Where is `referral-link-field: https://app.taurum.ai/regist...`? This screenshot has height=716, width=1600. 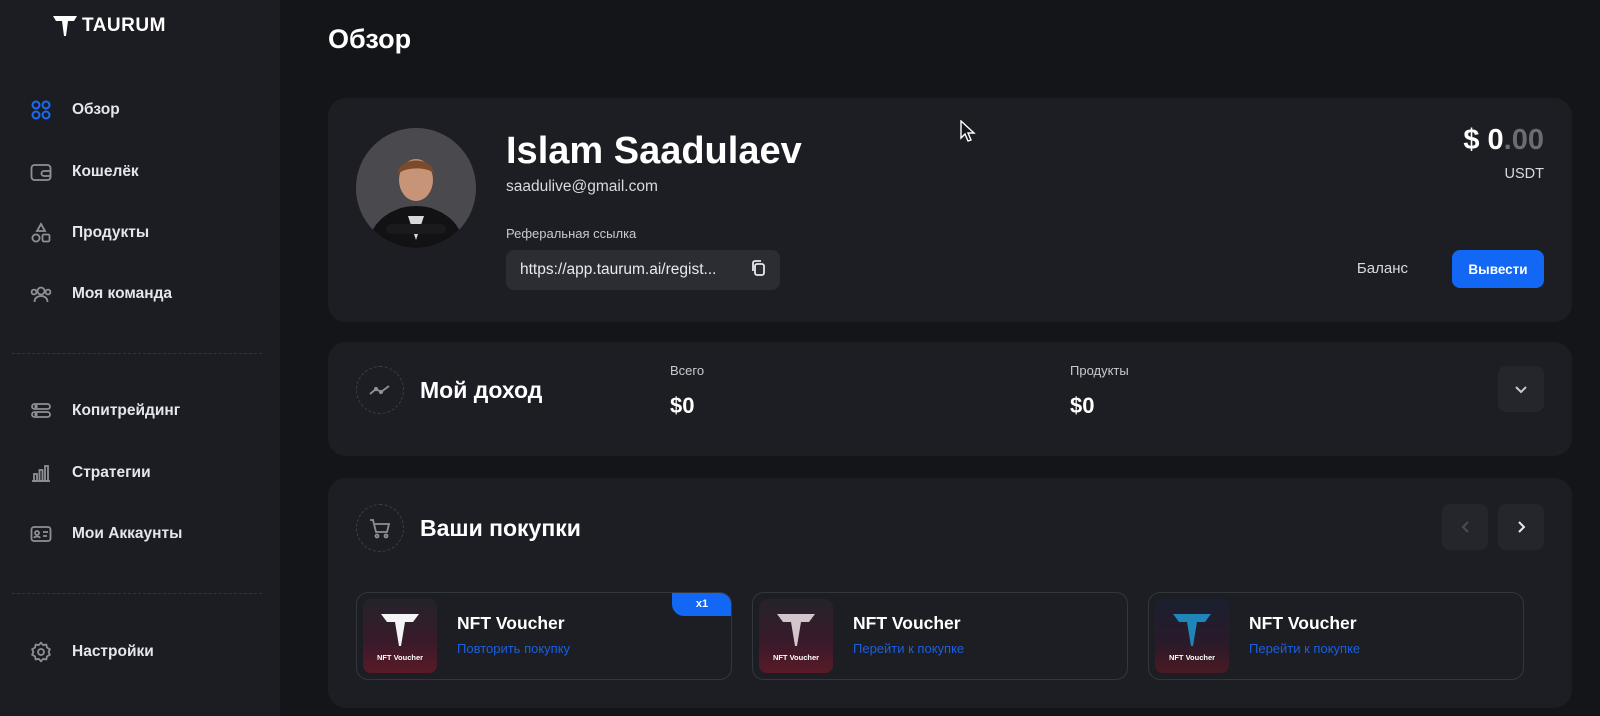
referral-link-field: https://app.taurum.ai/regist... is located at coordinates (643, 270).